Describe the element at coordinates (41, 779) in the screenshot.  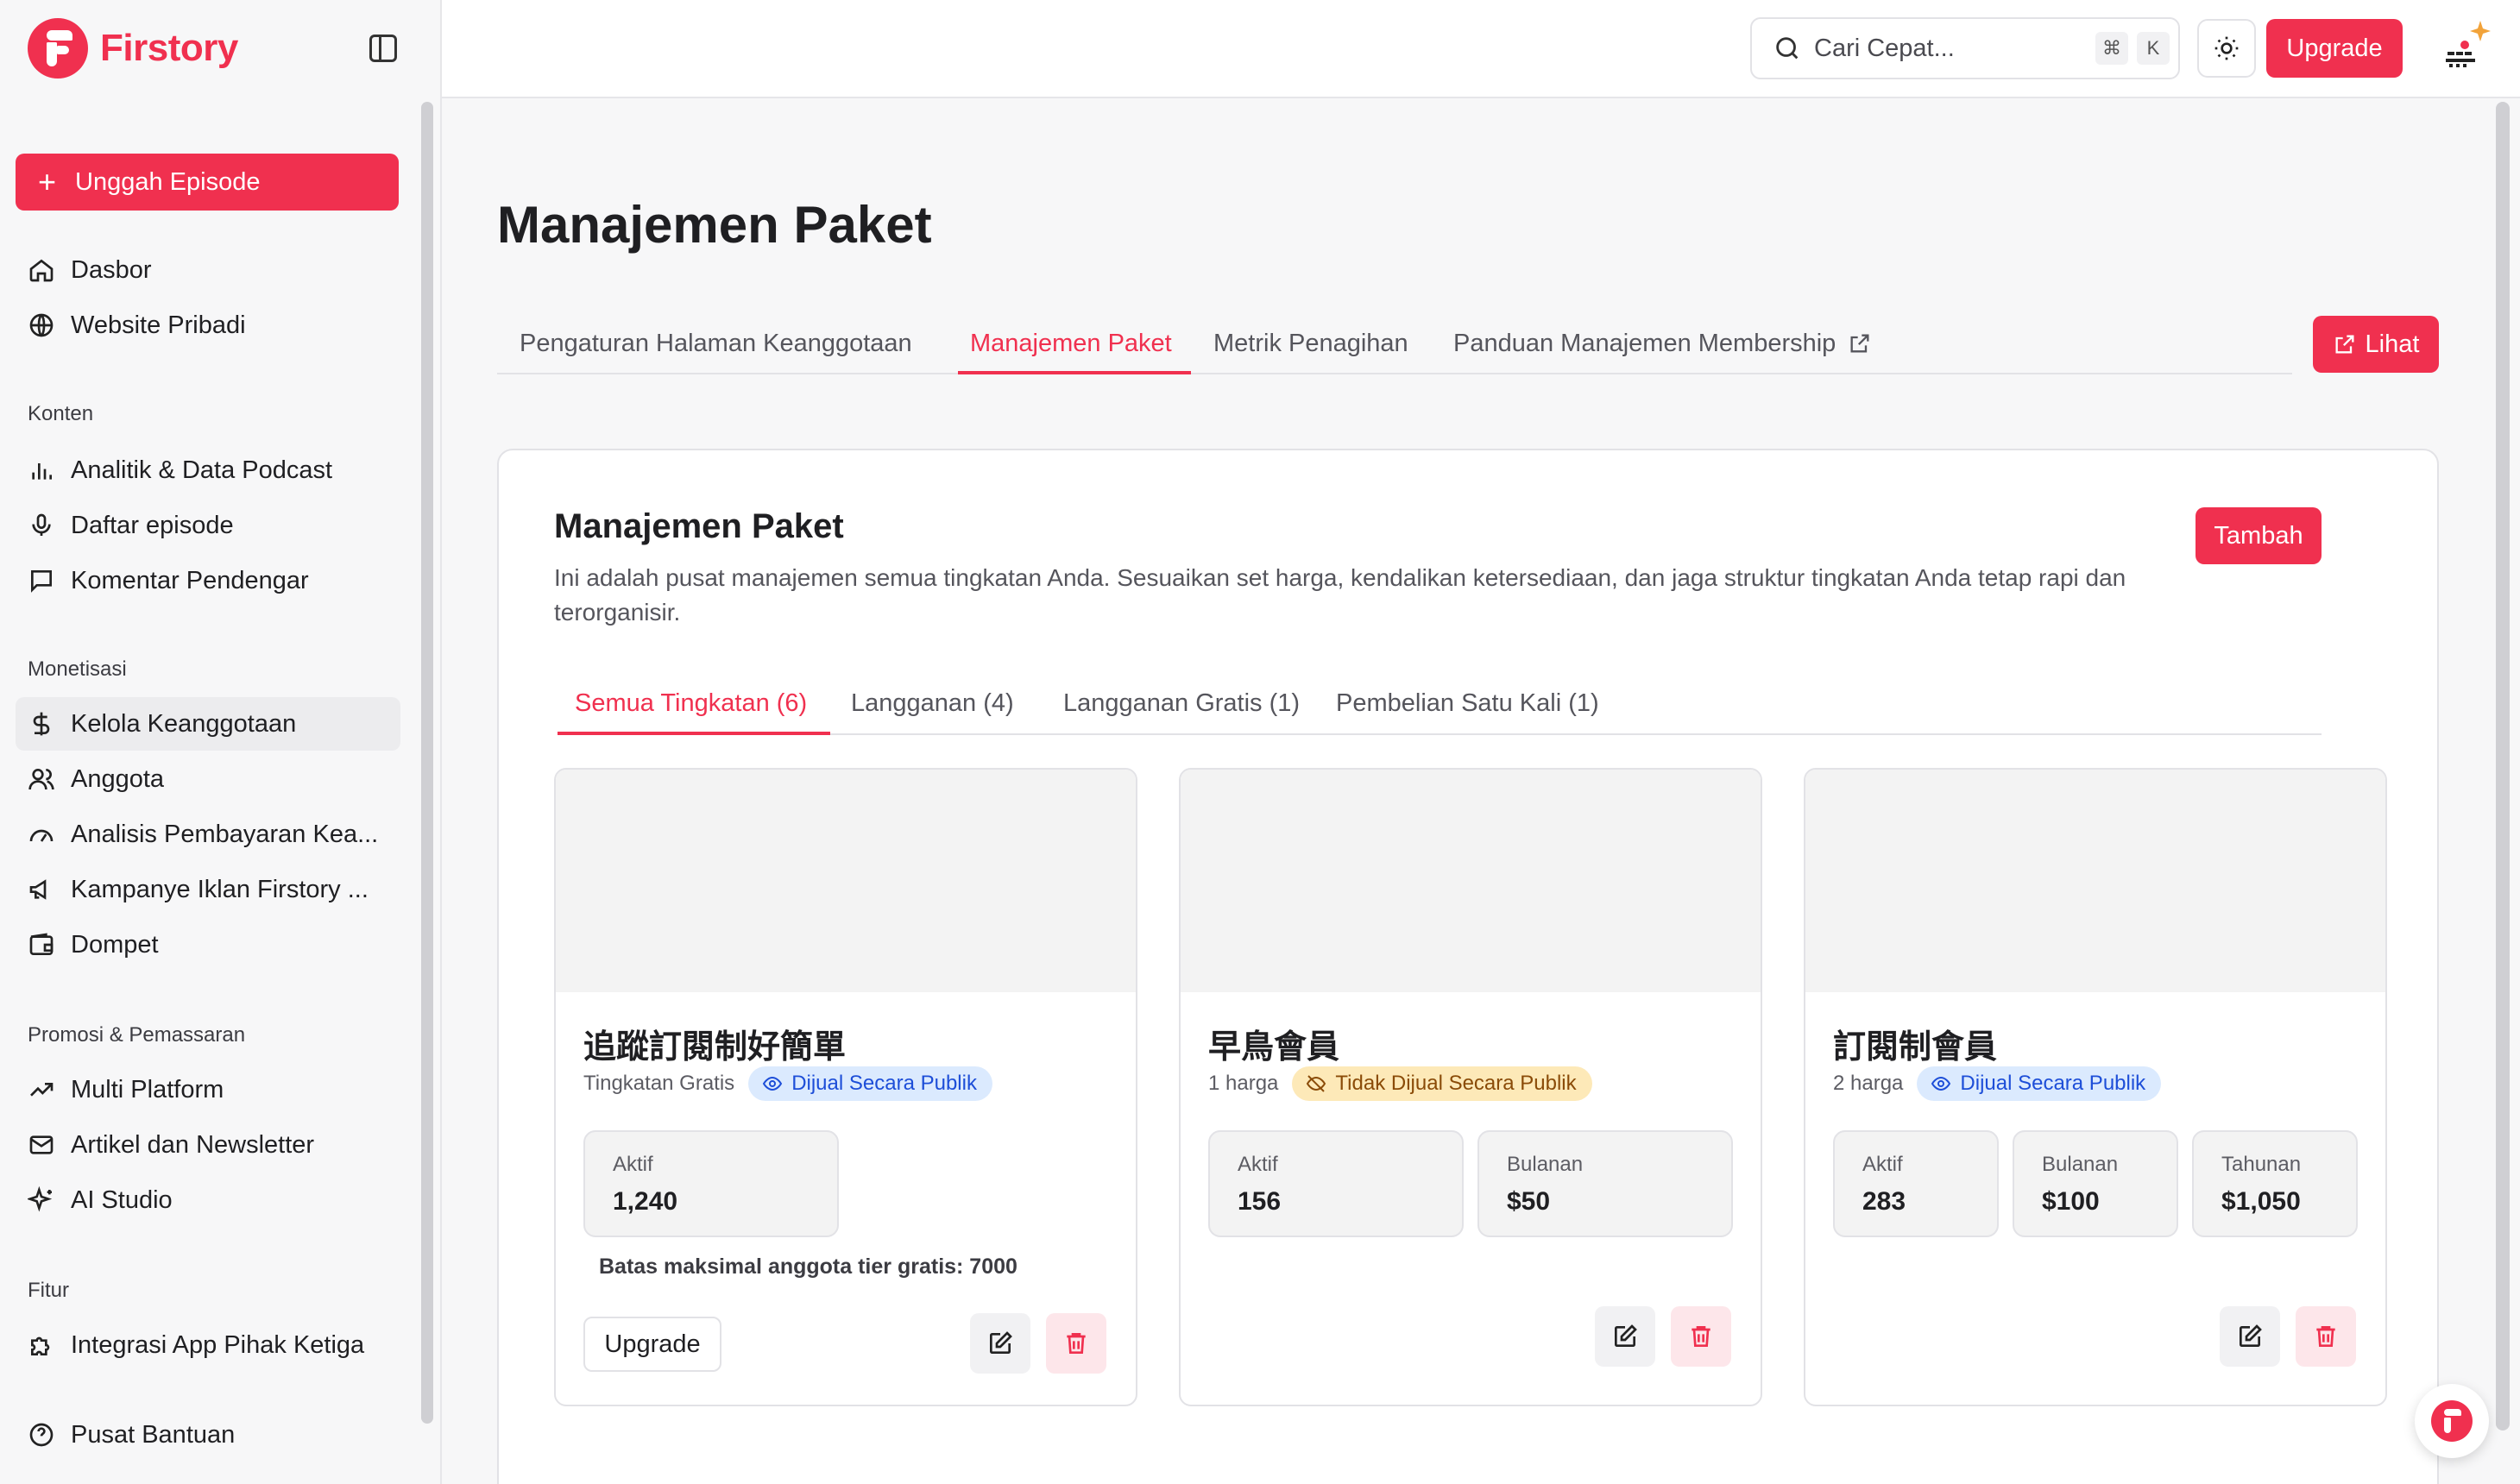
I see `users-icon` at that location.